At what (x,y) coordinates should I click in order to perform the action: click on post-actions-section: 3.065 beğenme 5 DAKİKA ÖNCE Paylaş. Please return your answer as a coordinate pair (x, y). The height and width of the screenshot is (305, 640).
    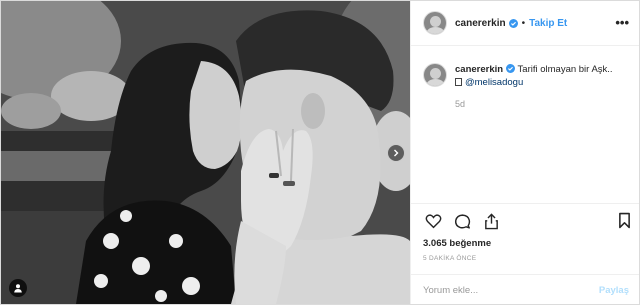
    Looking at the image, I should click on (525, 249).